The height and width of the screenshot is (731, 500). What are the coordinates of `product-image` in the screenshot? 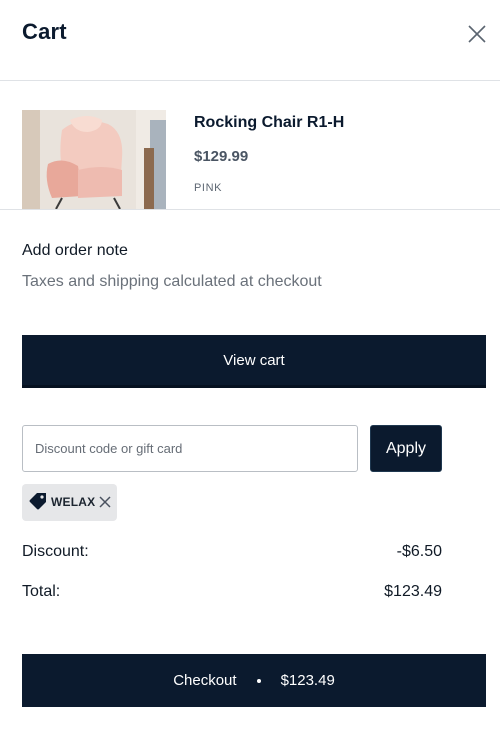 It's located at (94, 159).